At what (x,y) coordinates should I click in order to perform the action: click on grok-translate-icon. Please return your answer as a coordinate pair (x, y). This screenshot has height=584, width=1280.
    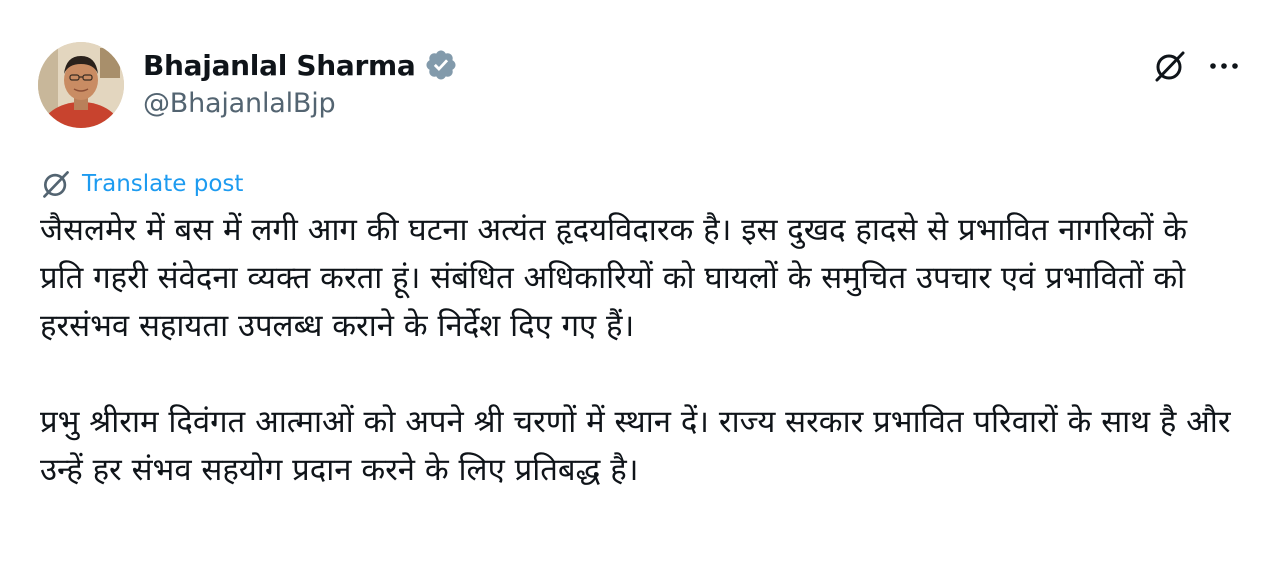
    Looking at the image, I should click on (56, 184).